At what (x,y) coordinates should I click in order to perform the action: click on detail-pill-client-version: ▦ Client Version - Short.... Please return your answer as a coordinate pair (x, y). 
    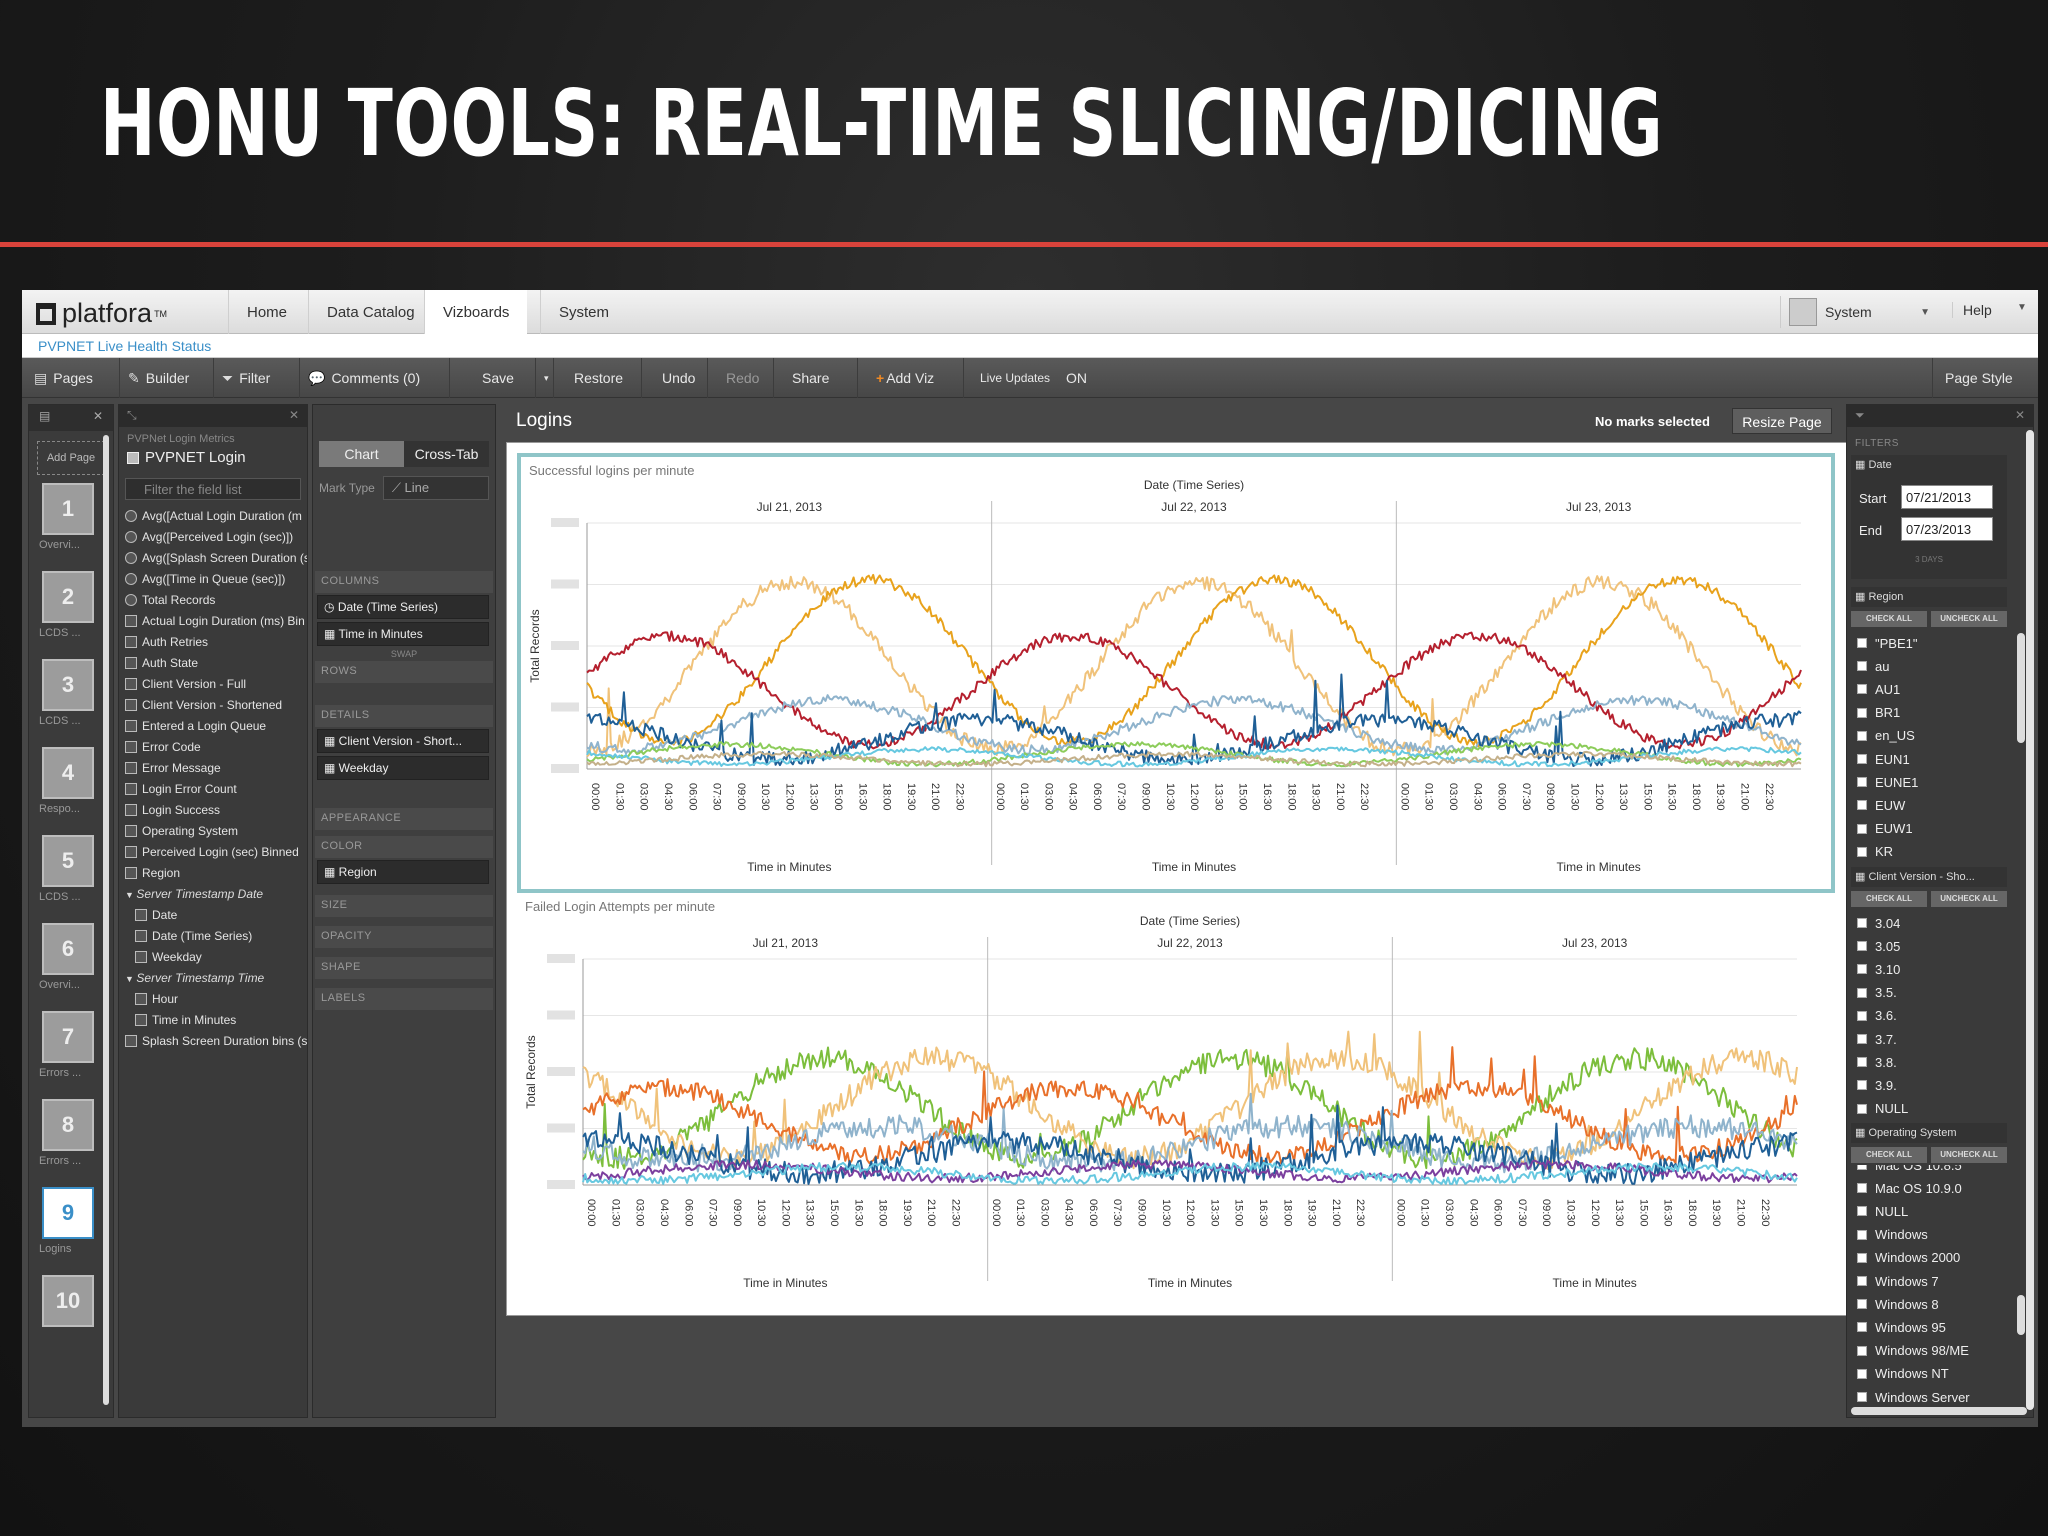
    Looking at the image, I should click on (403, 741).